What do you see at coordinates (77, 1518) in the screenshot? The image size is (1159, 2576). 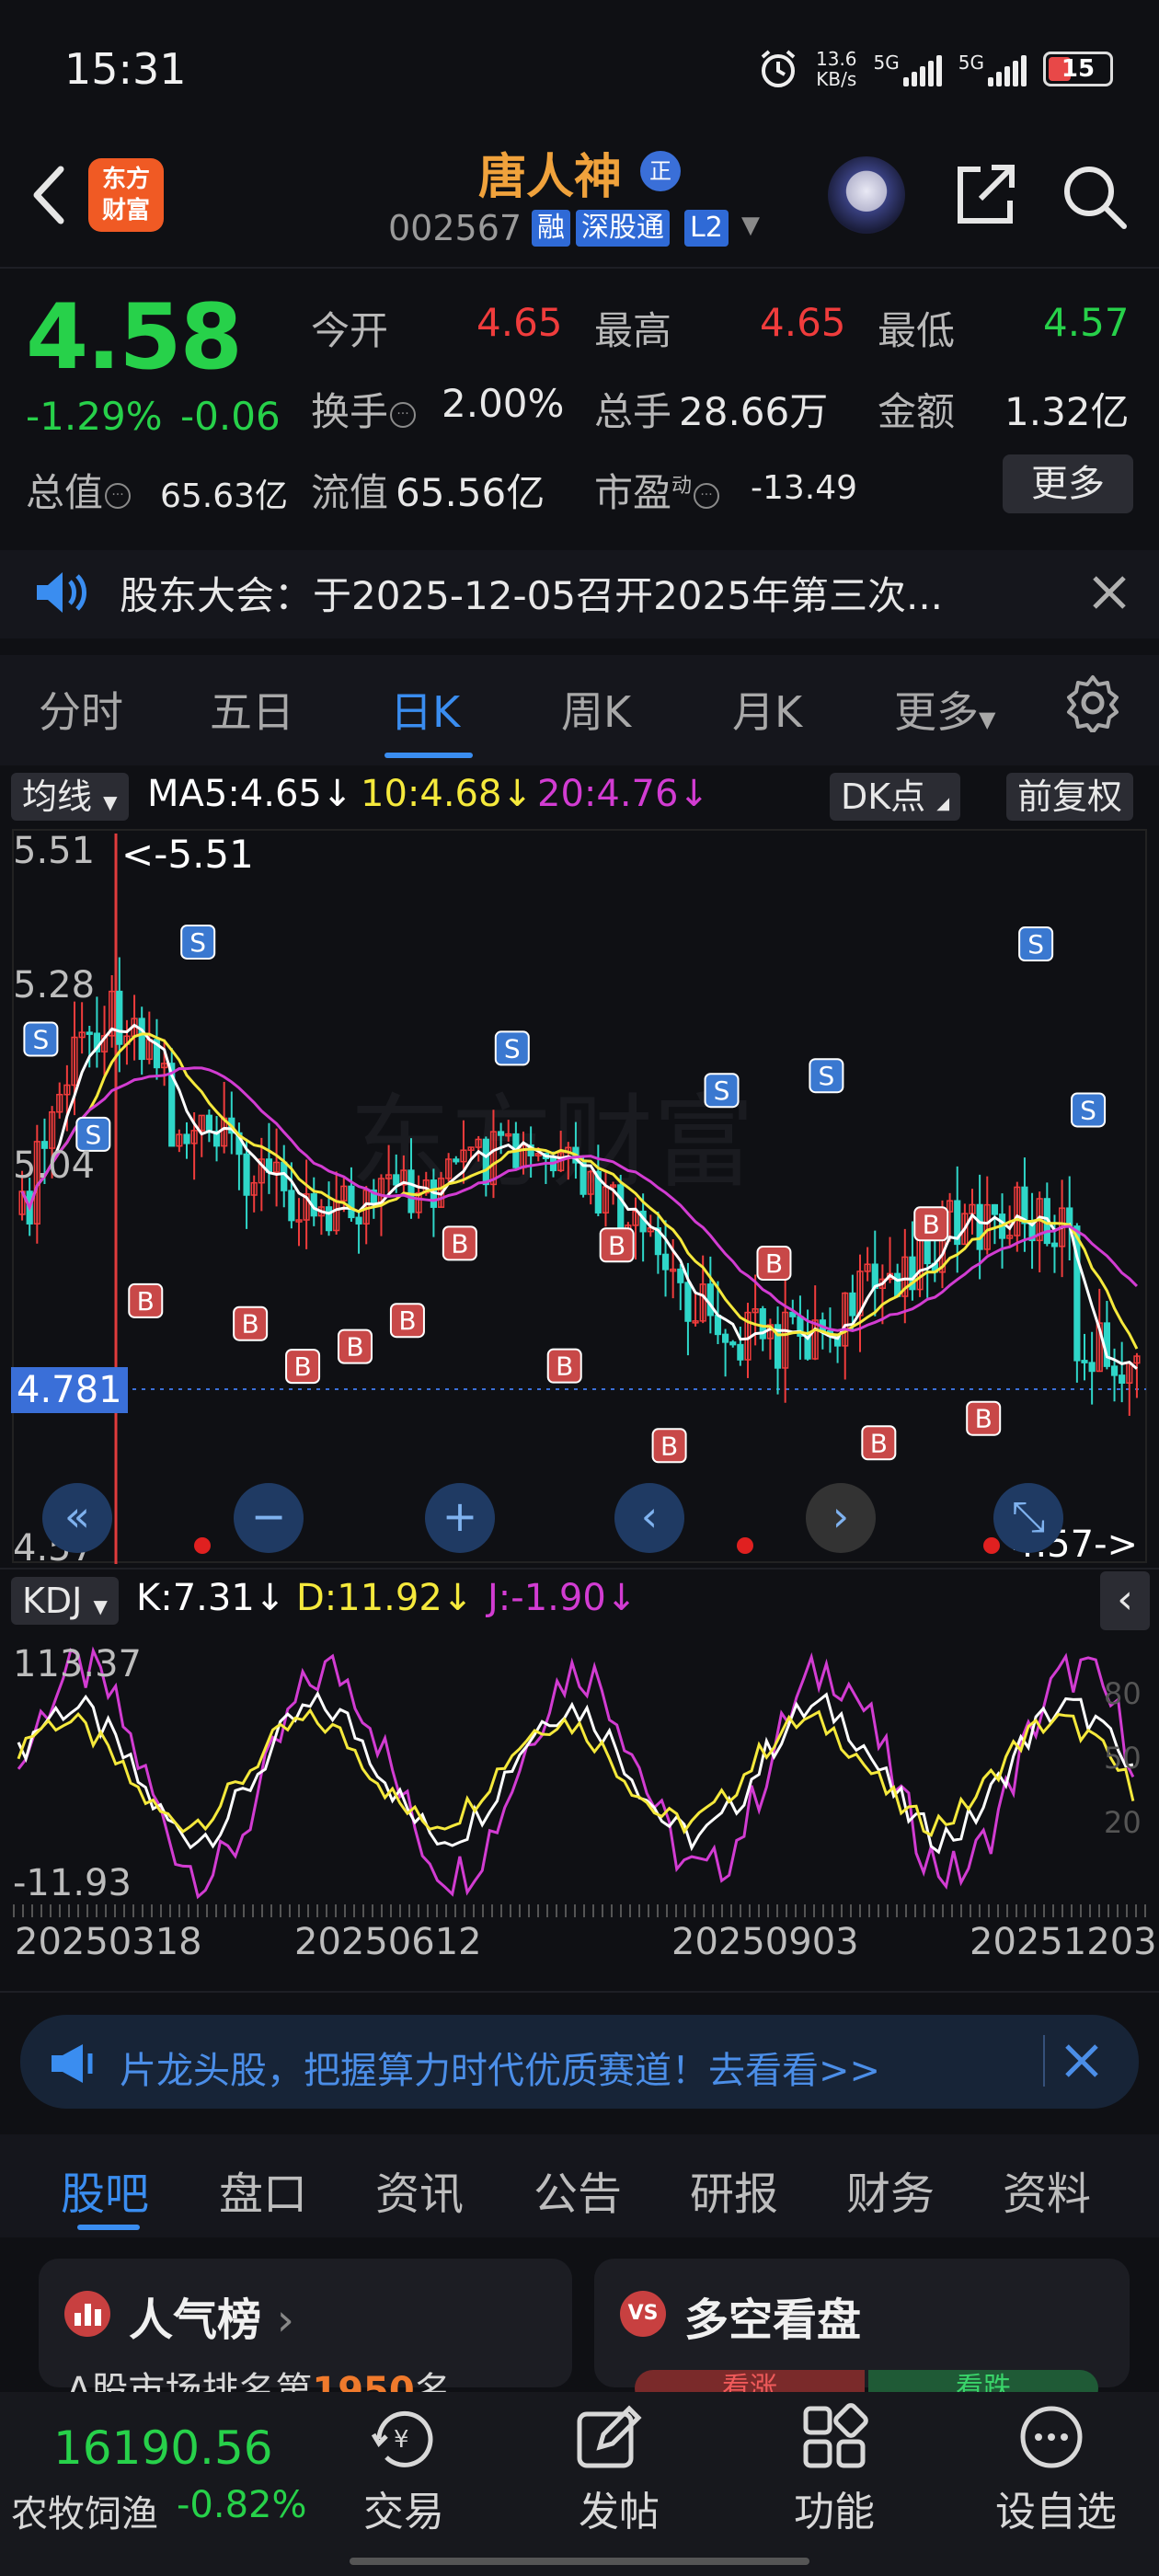 I see `scroll-far-left-button: «` at bounding box center [77, 1518].